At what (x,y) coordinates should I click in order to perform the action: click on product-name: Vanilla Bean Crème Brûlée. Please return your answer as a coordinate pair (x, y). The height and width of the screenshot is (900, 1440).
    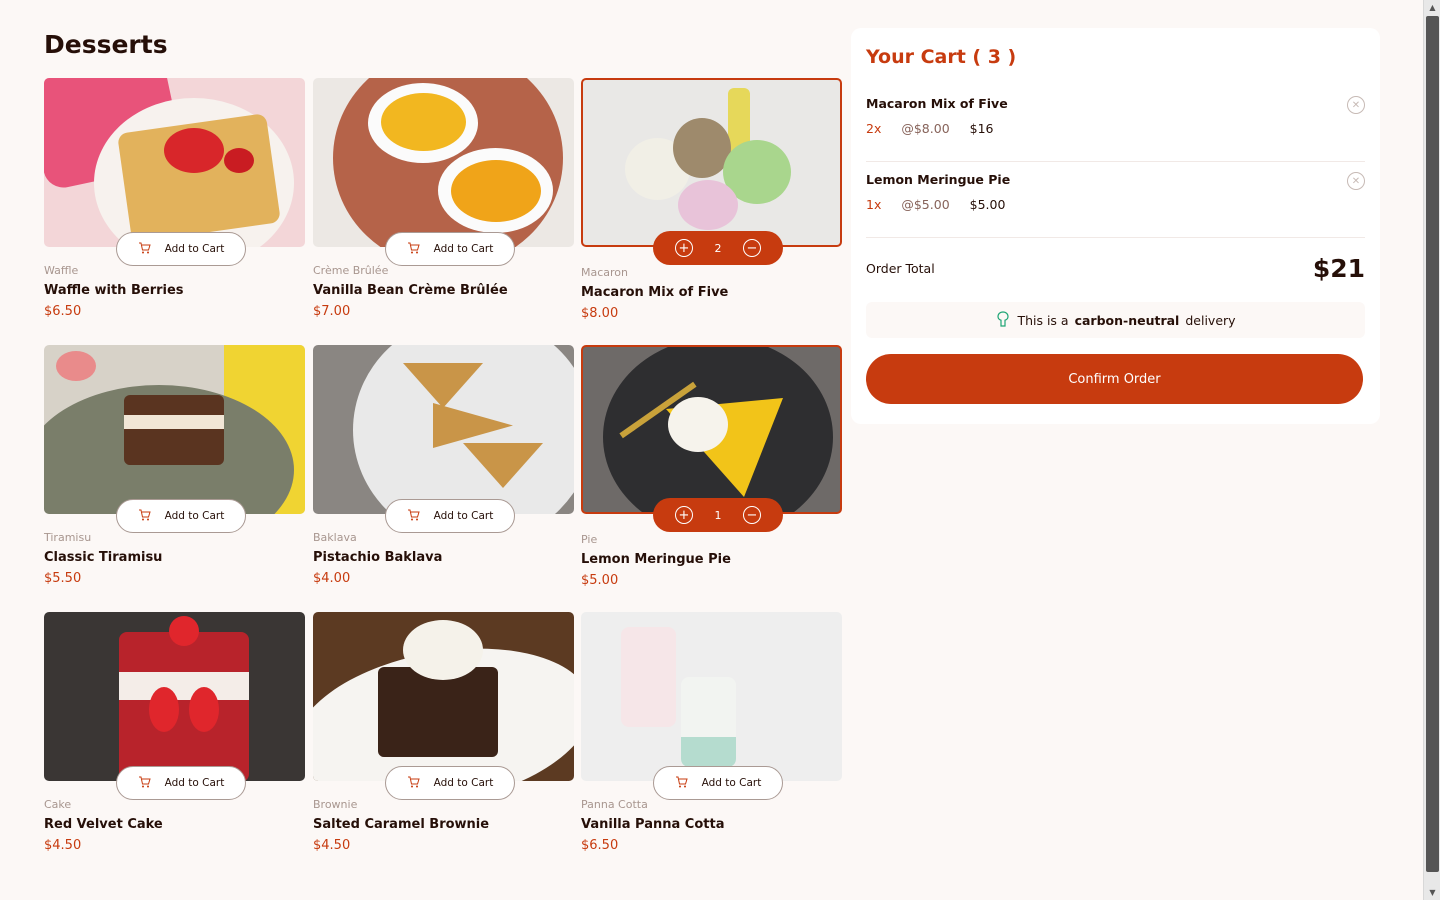
    Looking at the image, I should click on (410, 290).